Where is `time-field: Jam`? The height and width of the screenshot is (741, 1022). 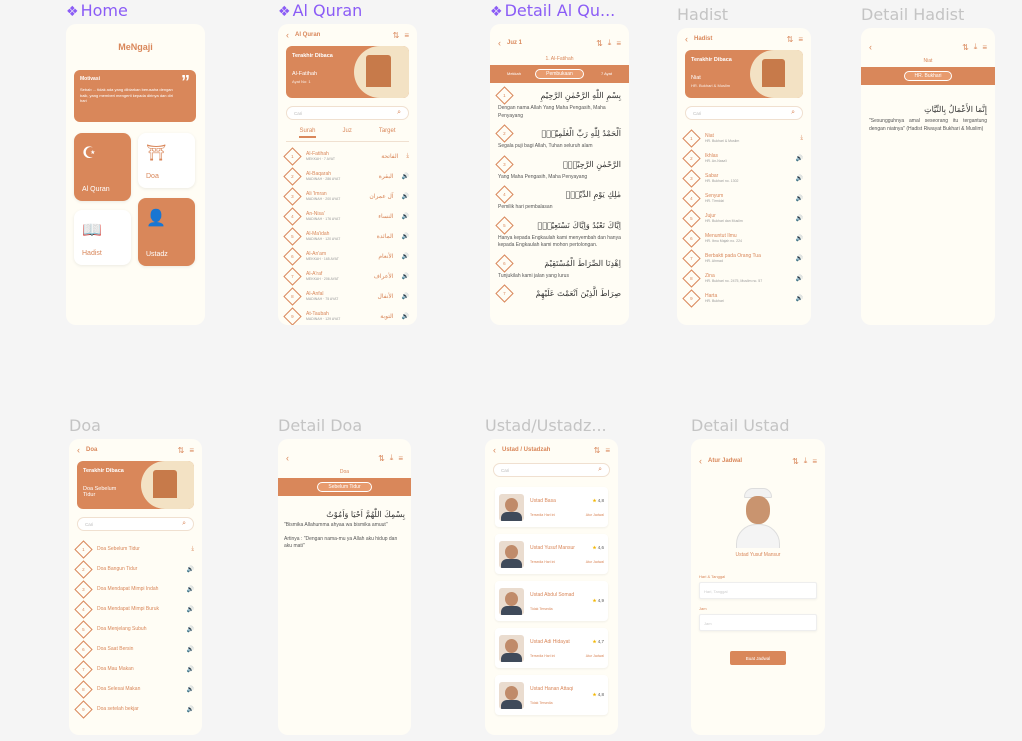
time-field: Jam is located at coordinates (758, 622).